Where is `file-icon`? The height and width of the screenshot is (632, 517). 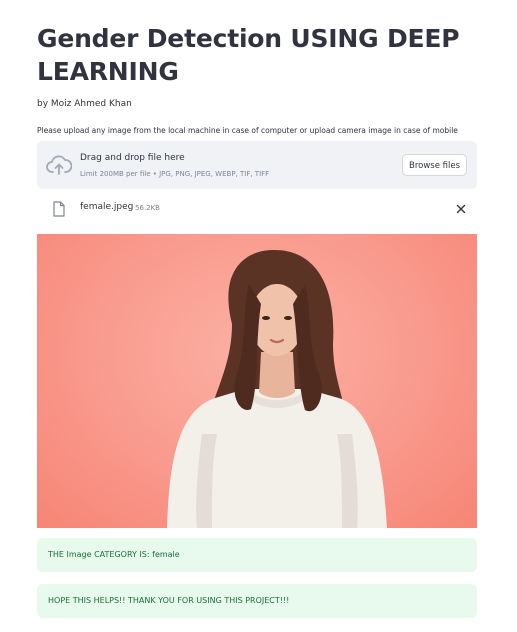 file-icon is located at coordinates (59, 209).